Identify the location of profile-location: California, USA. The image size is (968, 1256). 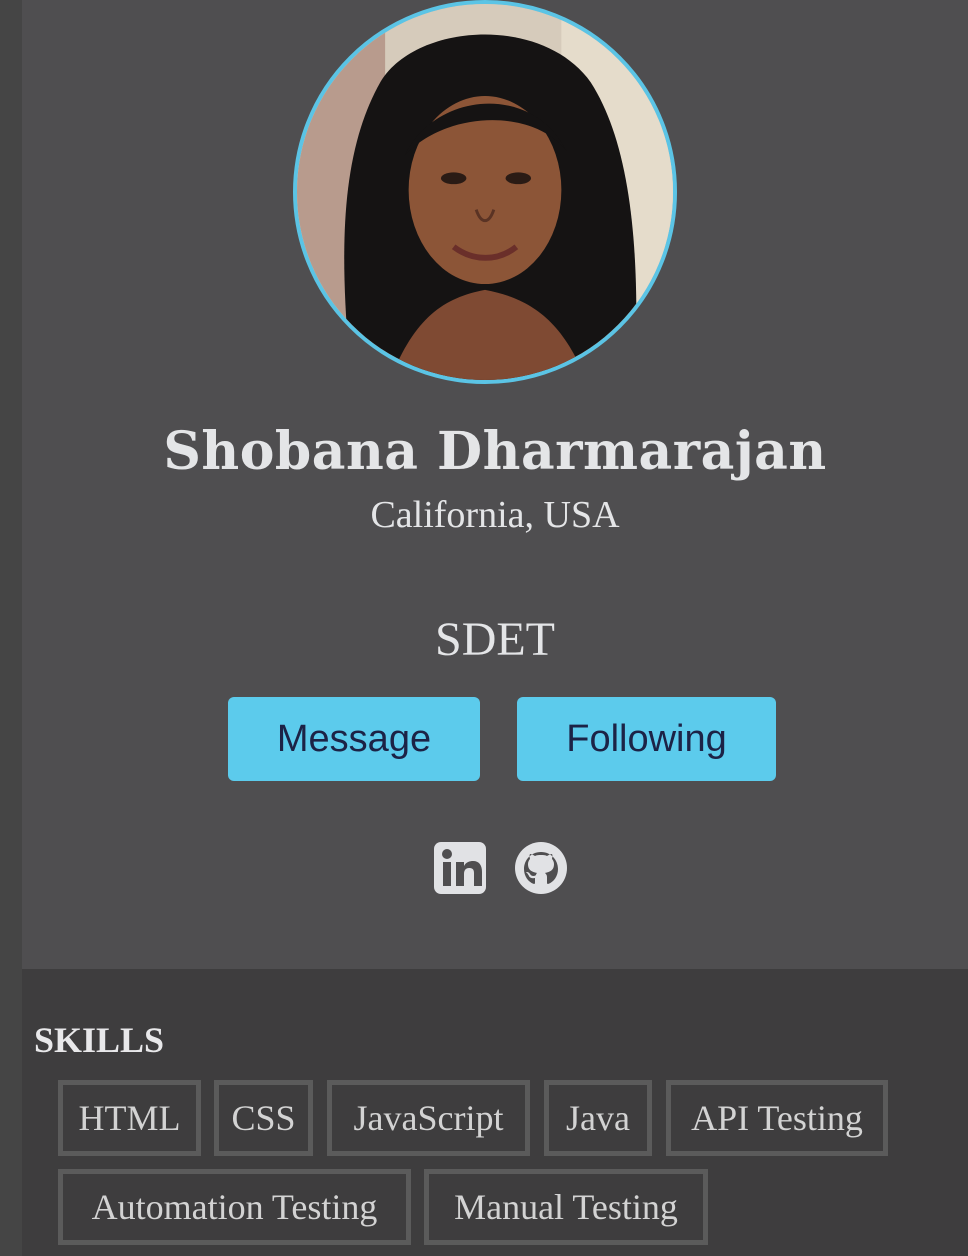
(495, 515).